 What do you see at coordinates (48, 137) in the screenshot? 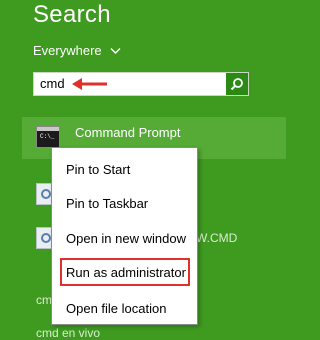
I see `command-prompt-icon: C:\_` at bounding box center [48, 137].